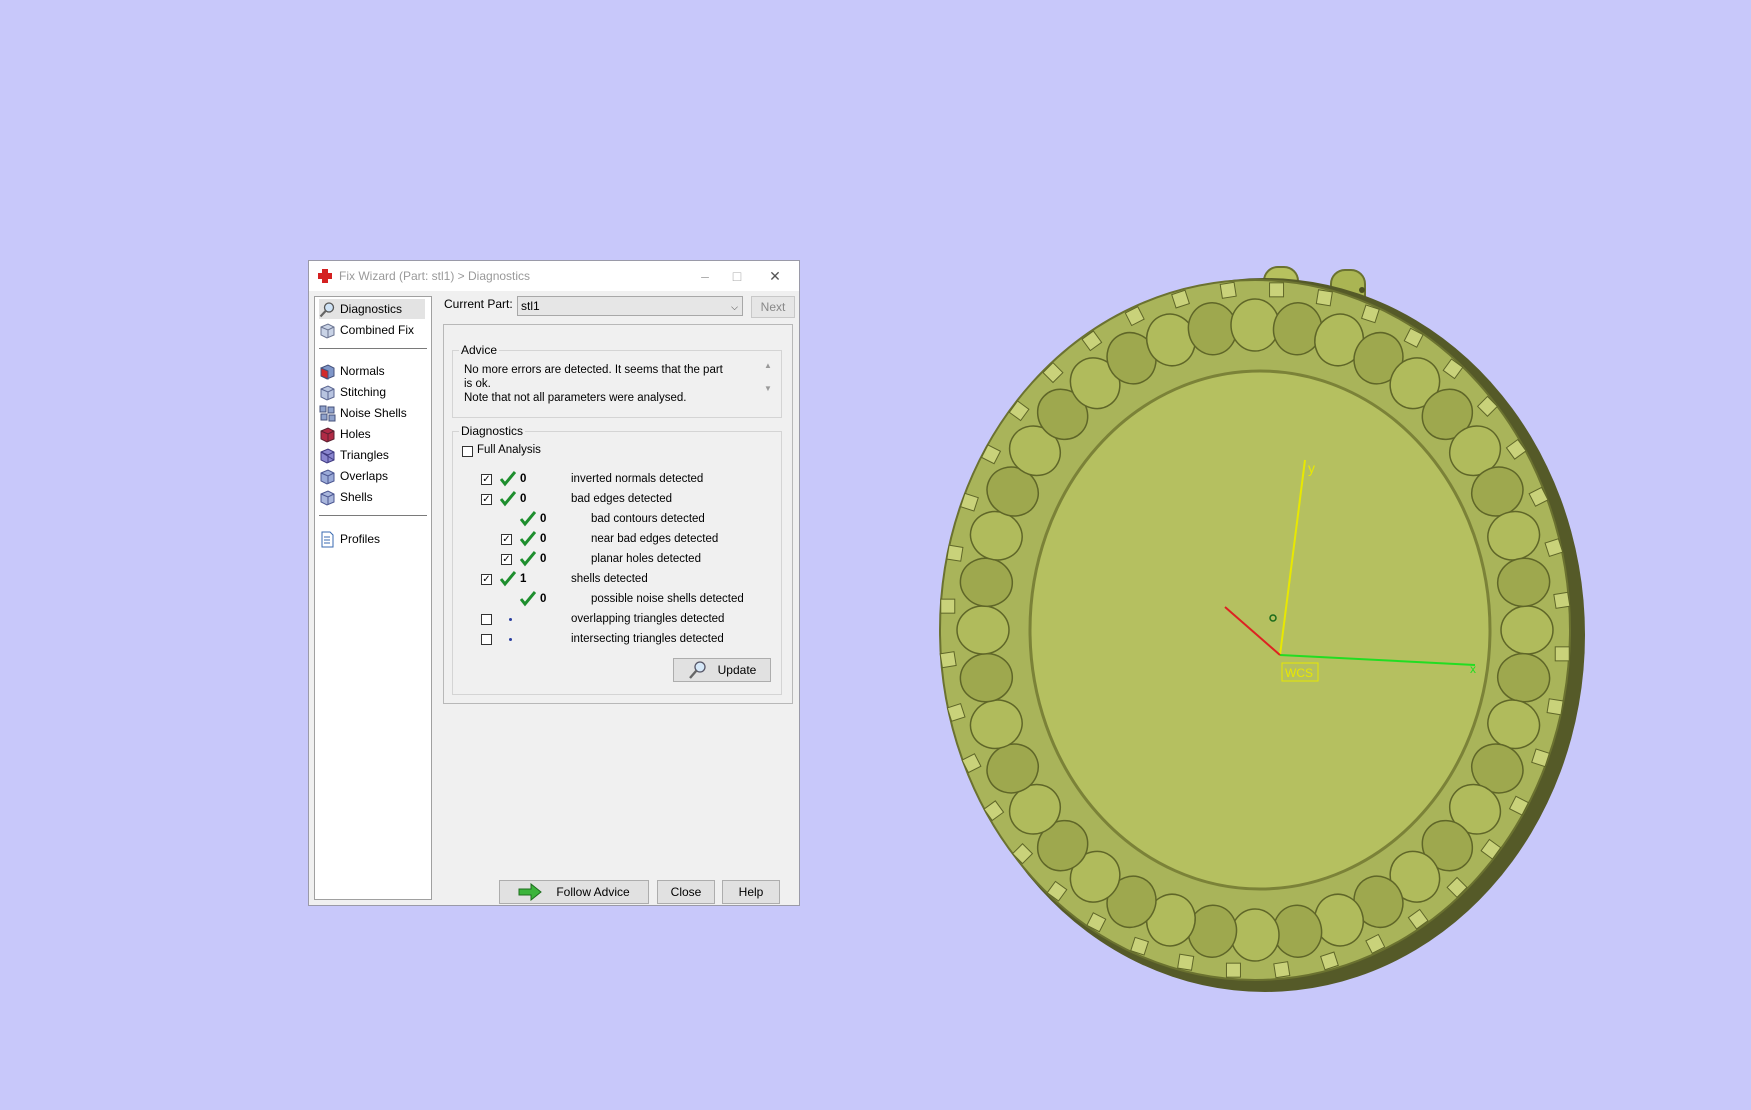 The image size is (1751, 1110). Describe the element at coordinates (467, 451) in the screenshot. I see `full-analysis-checkbox` at that location.